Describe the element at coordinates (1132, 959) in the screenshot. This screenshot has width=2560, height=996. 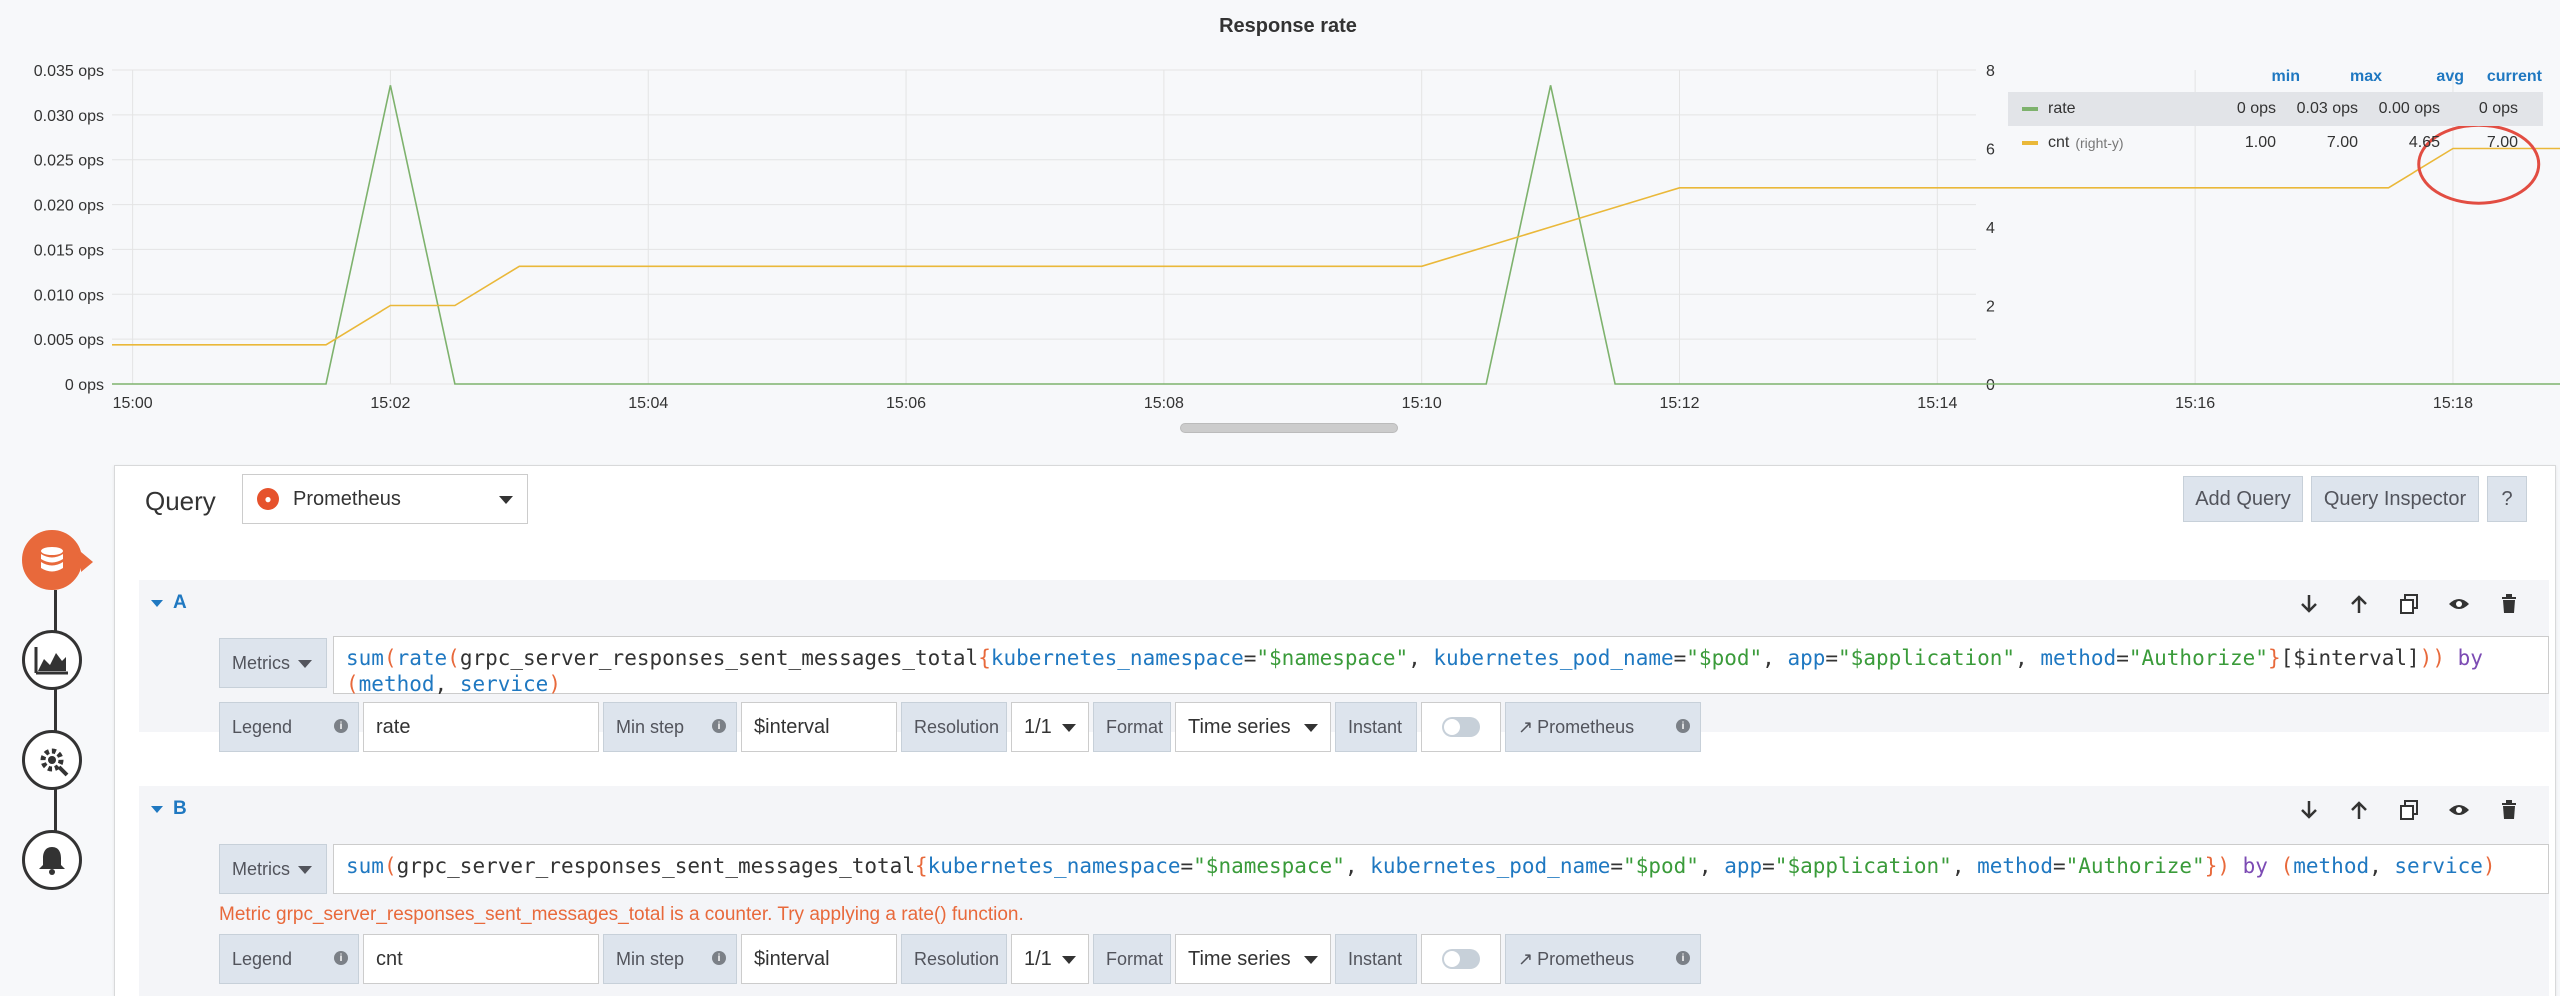
I see `format-label: Format` at that location.